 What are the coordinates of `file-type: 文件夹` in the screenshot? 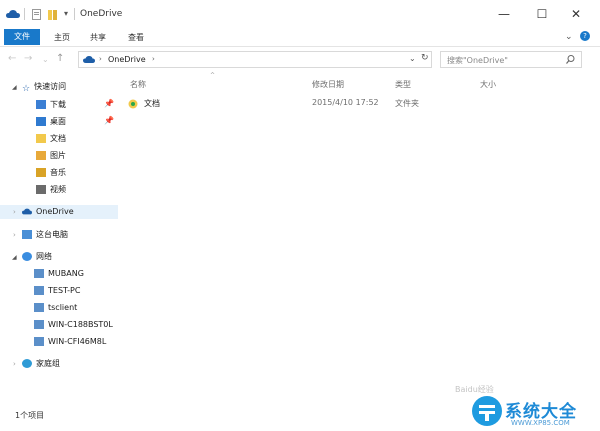 It's located at (407, 103).